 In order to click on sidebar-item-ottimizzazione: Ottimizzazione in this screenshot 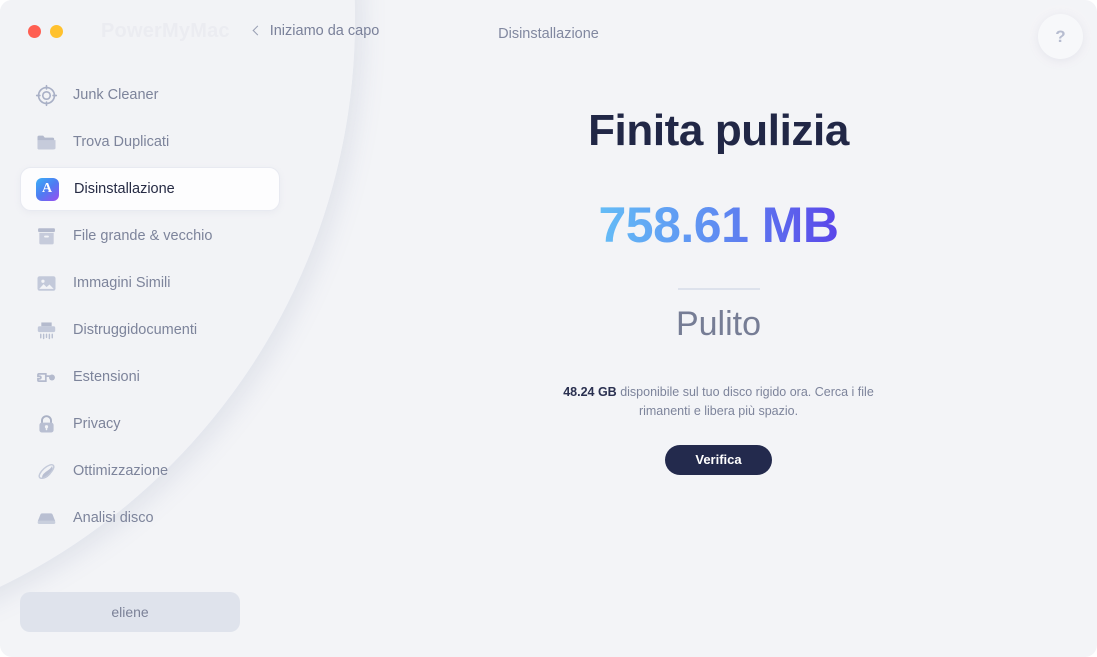, I will do `click(150, 471)`.